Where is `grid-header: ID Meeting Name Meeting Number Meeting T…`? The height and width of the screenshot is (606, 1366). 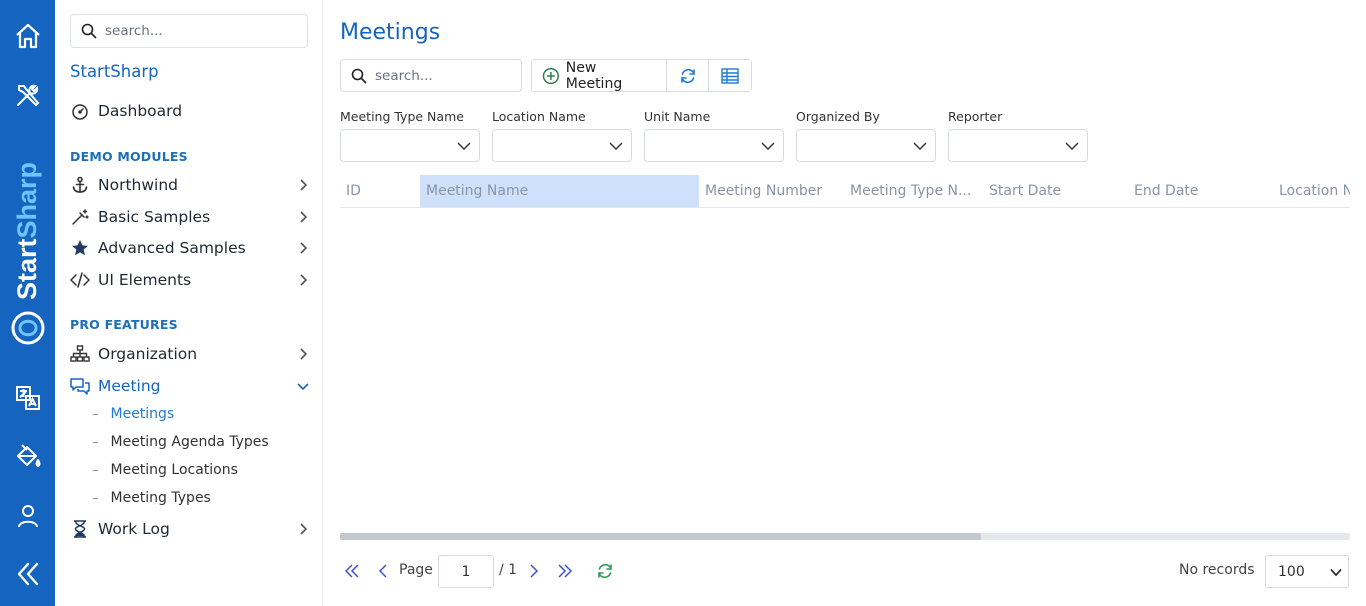 grid-header: ID Meeting Name Meeting Number Meeting T… is located at coordinates (845, 191).